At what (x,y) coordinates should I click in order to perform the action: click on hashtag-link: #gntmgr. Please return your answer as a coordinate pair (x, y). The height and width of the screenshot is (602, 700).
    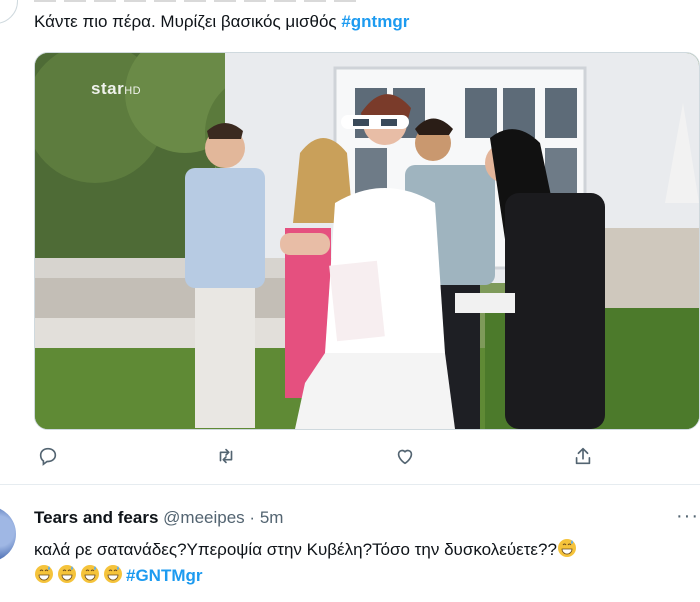
    Looking at the image, I should click on (375, 21).